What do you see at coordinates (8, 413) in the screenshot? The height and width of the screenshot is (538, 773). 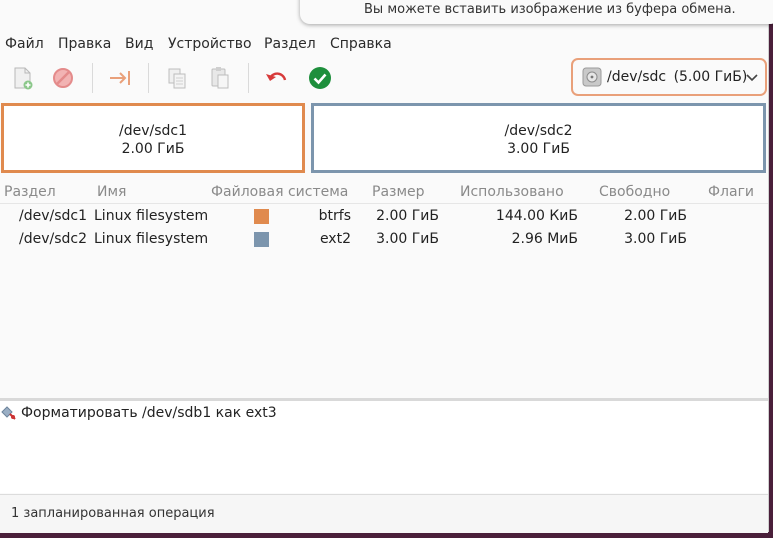 I see `format-operation-icon` at bounding box center [8, 413].